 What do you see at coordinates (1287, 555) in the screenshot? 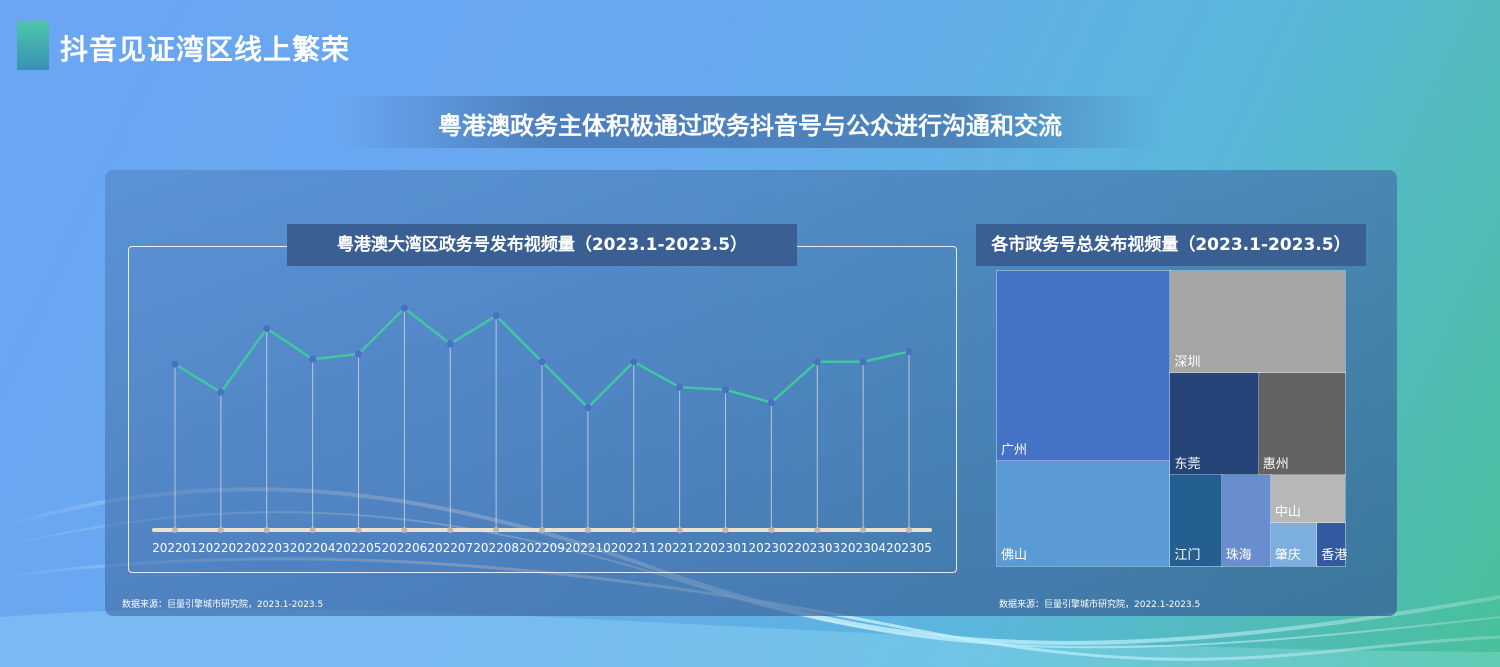
I see `treemap-cell-label: 肇庆` at bounding box center [1287, 555].